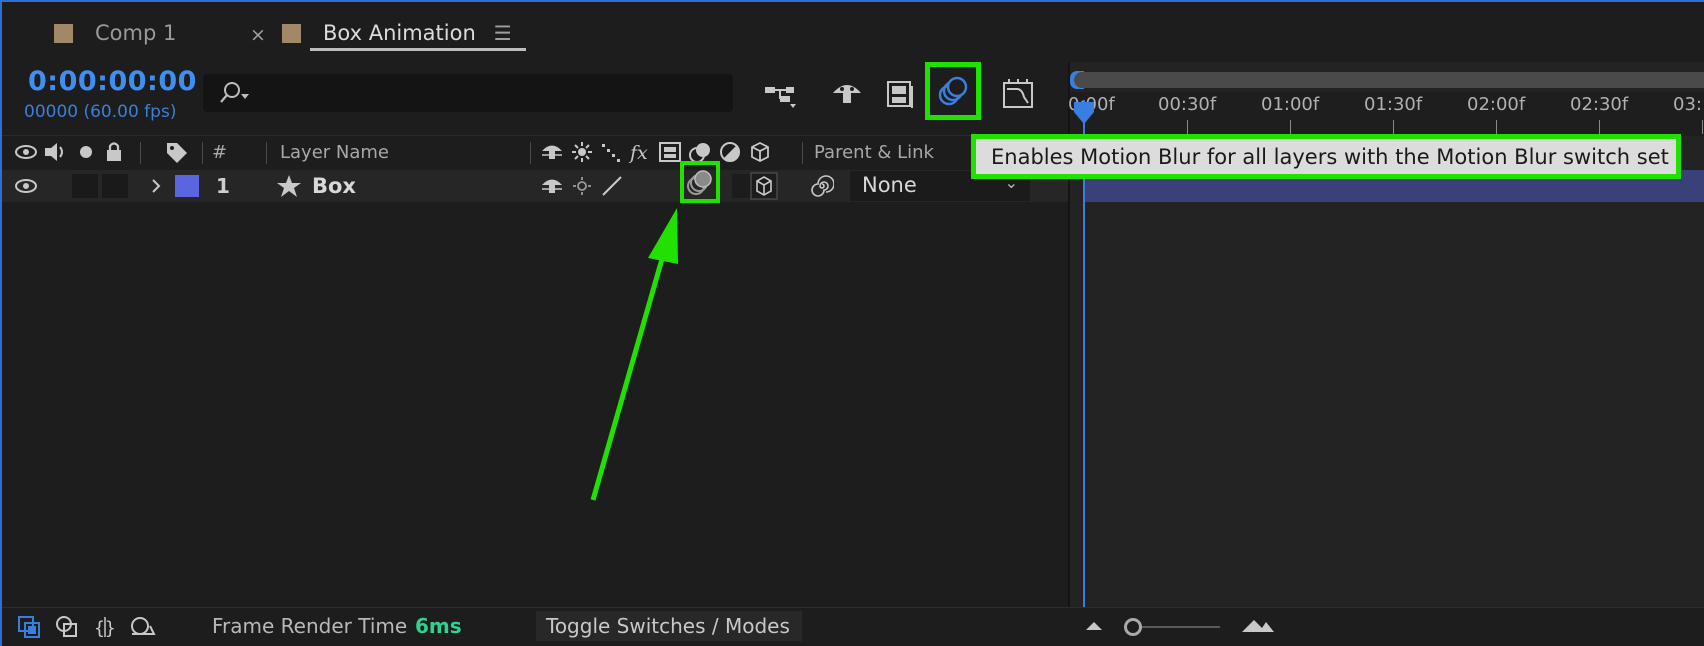  Describe the element at coordinates (822, 188) in the screenshot. I see `pick-whip-icon` at that location.